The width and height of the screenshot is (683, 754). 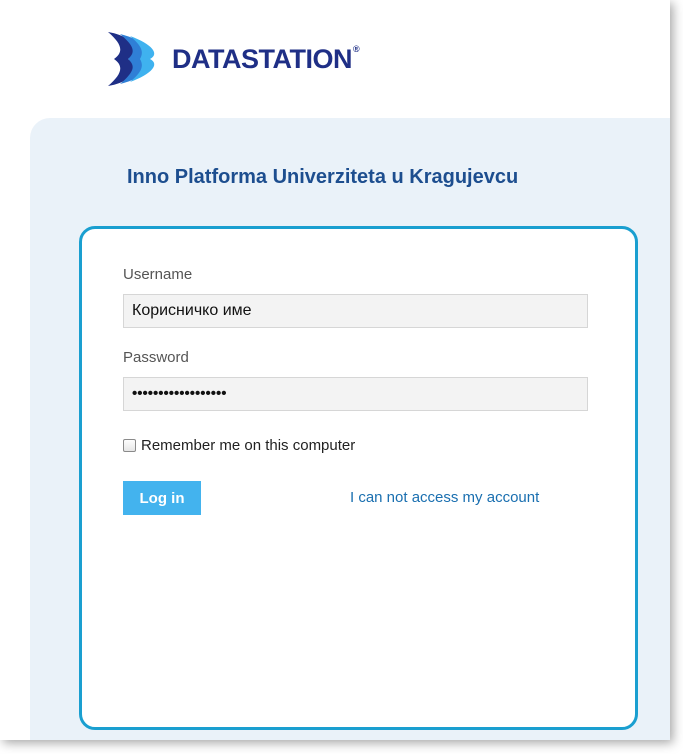 What do you see at coordinates (248, 445) in the screenshot?
I see `remember-me-label: Remember me on this computer` at bounding box center [248, 445].